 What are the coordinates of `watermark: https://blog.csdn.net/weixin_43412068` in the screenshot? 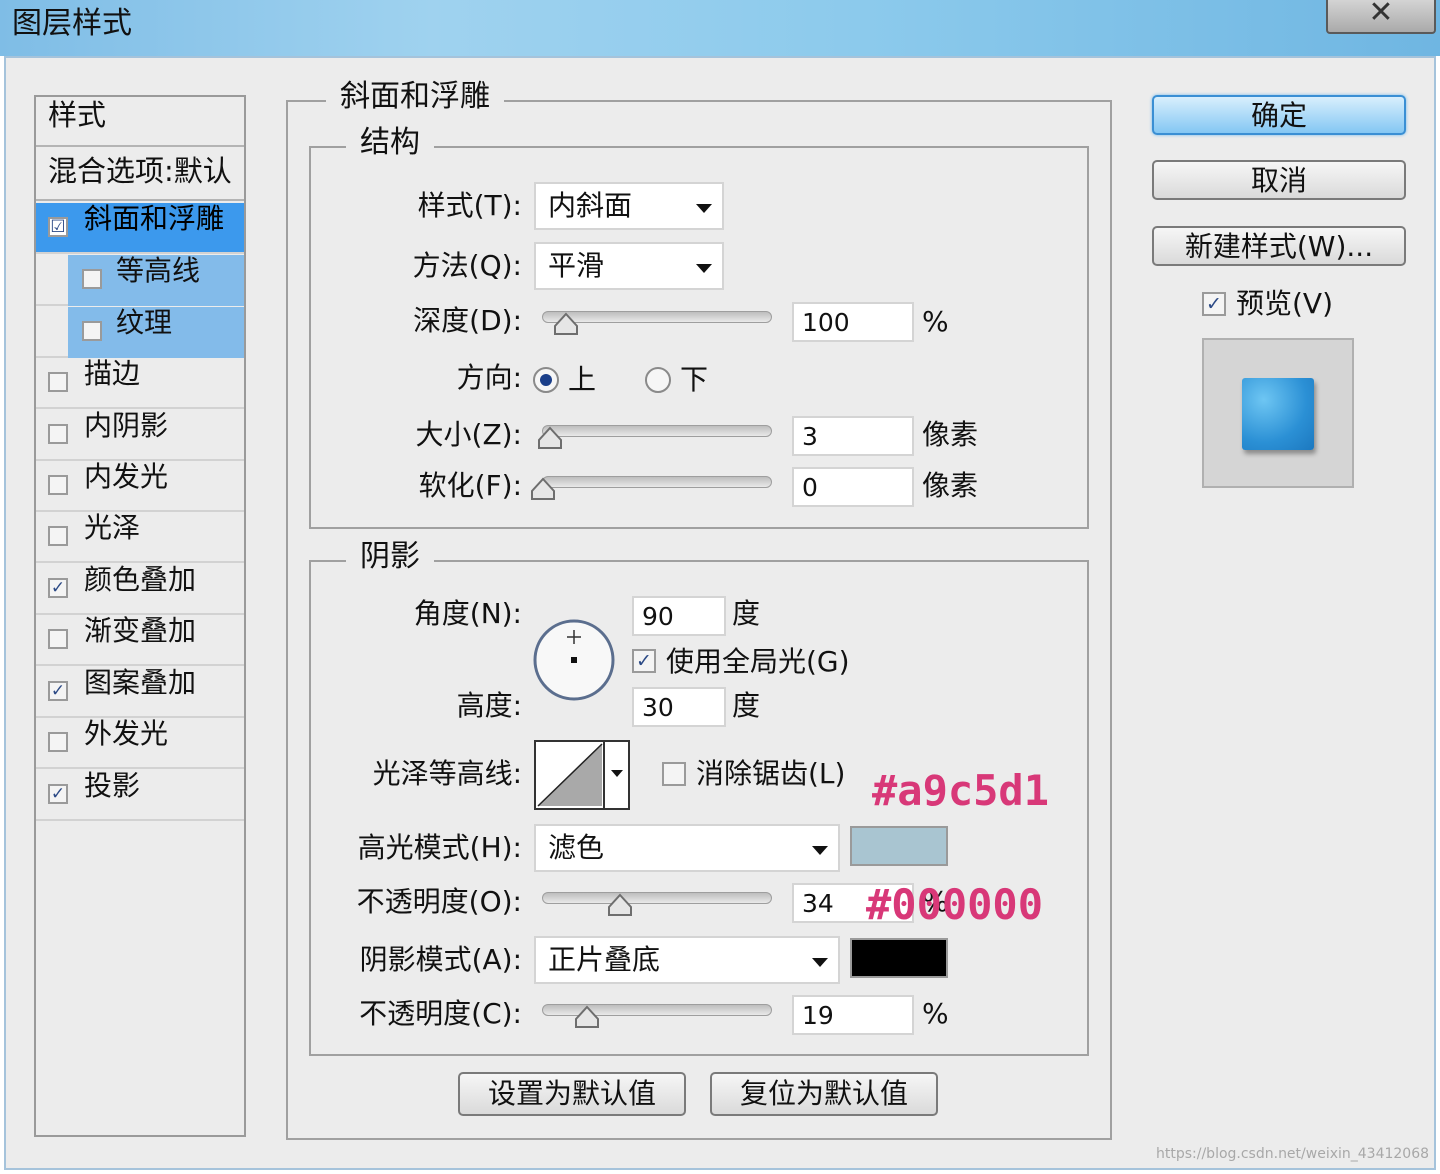 It's located at (1293, 1154).